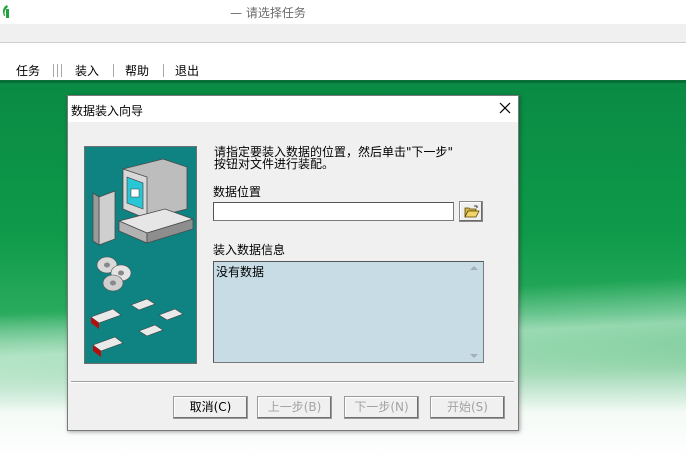 The height and width of the screenshot is (458, 686). I want to click on scroll-down-icon, so click(474, 356).